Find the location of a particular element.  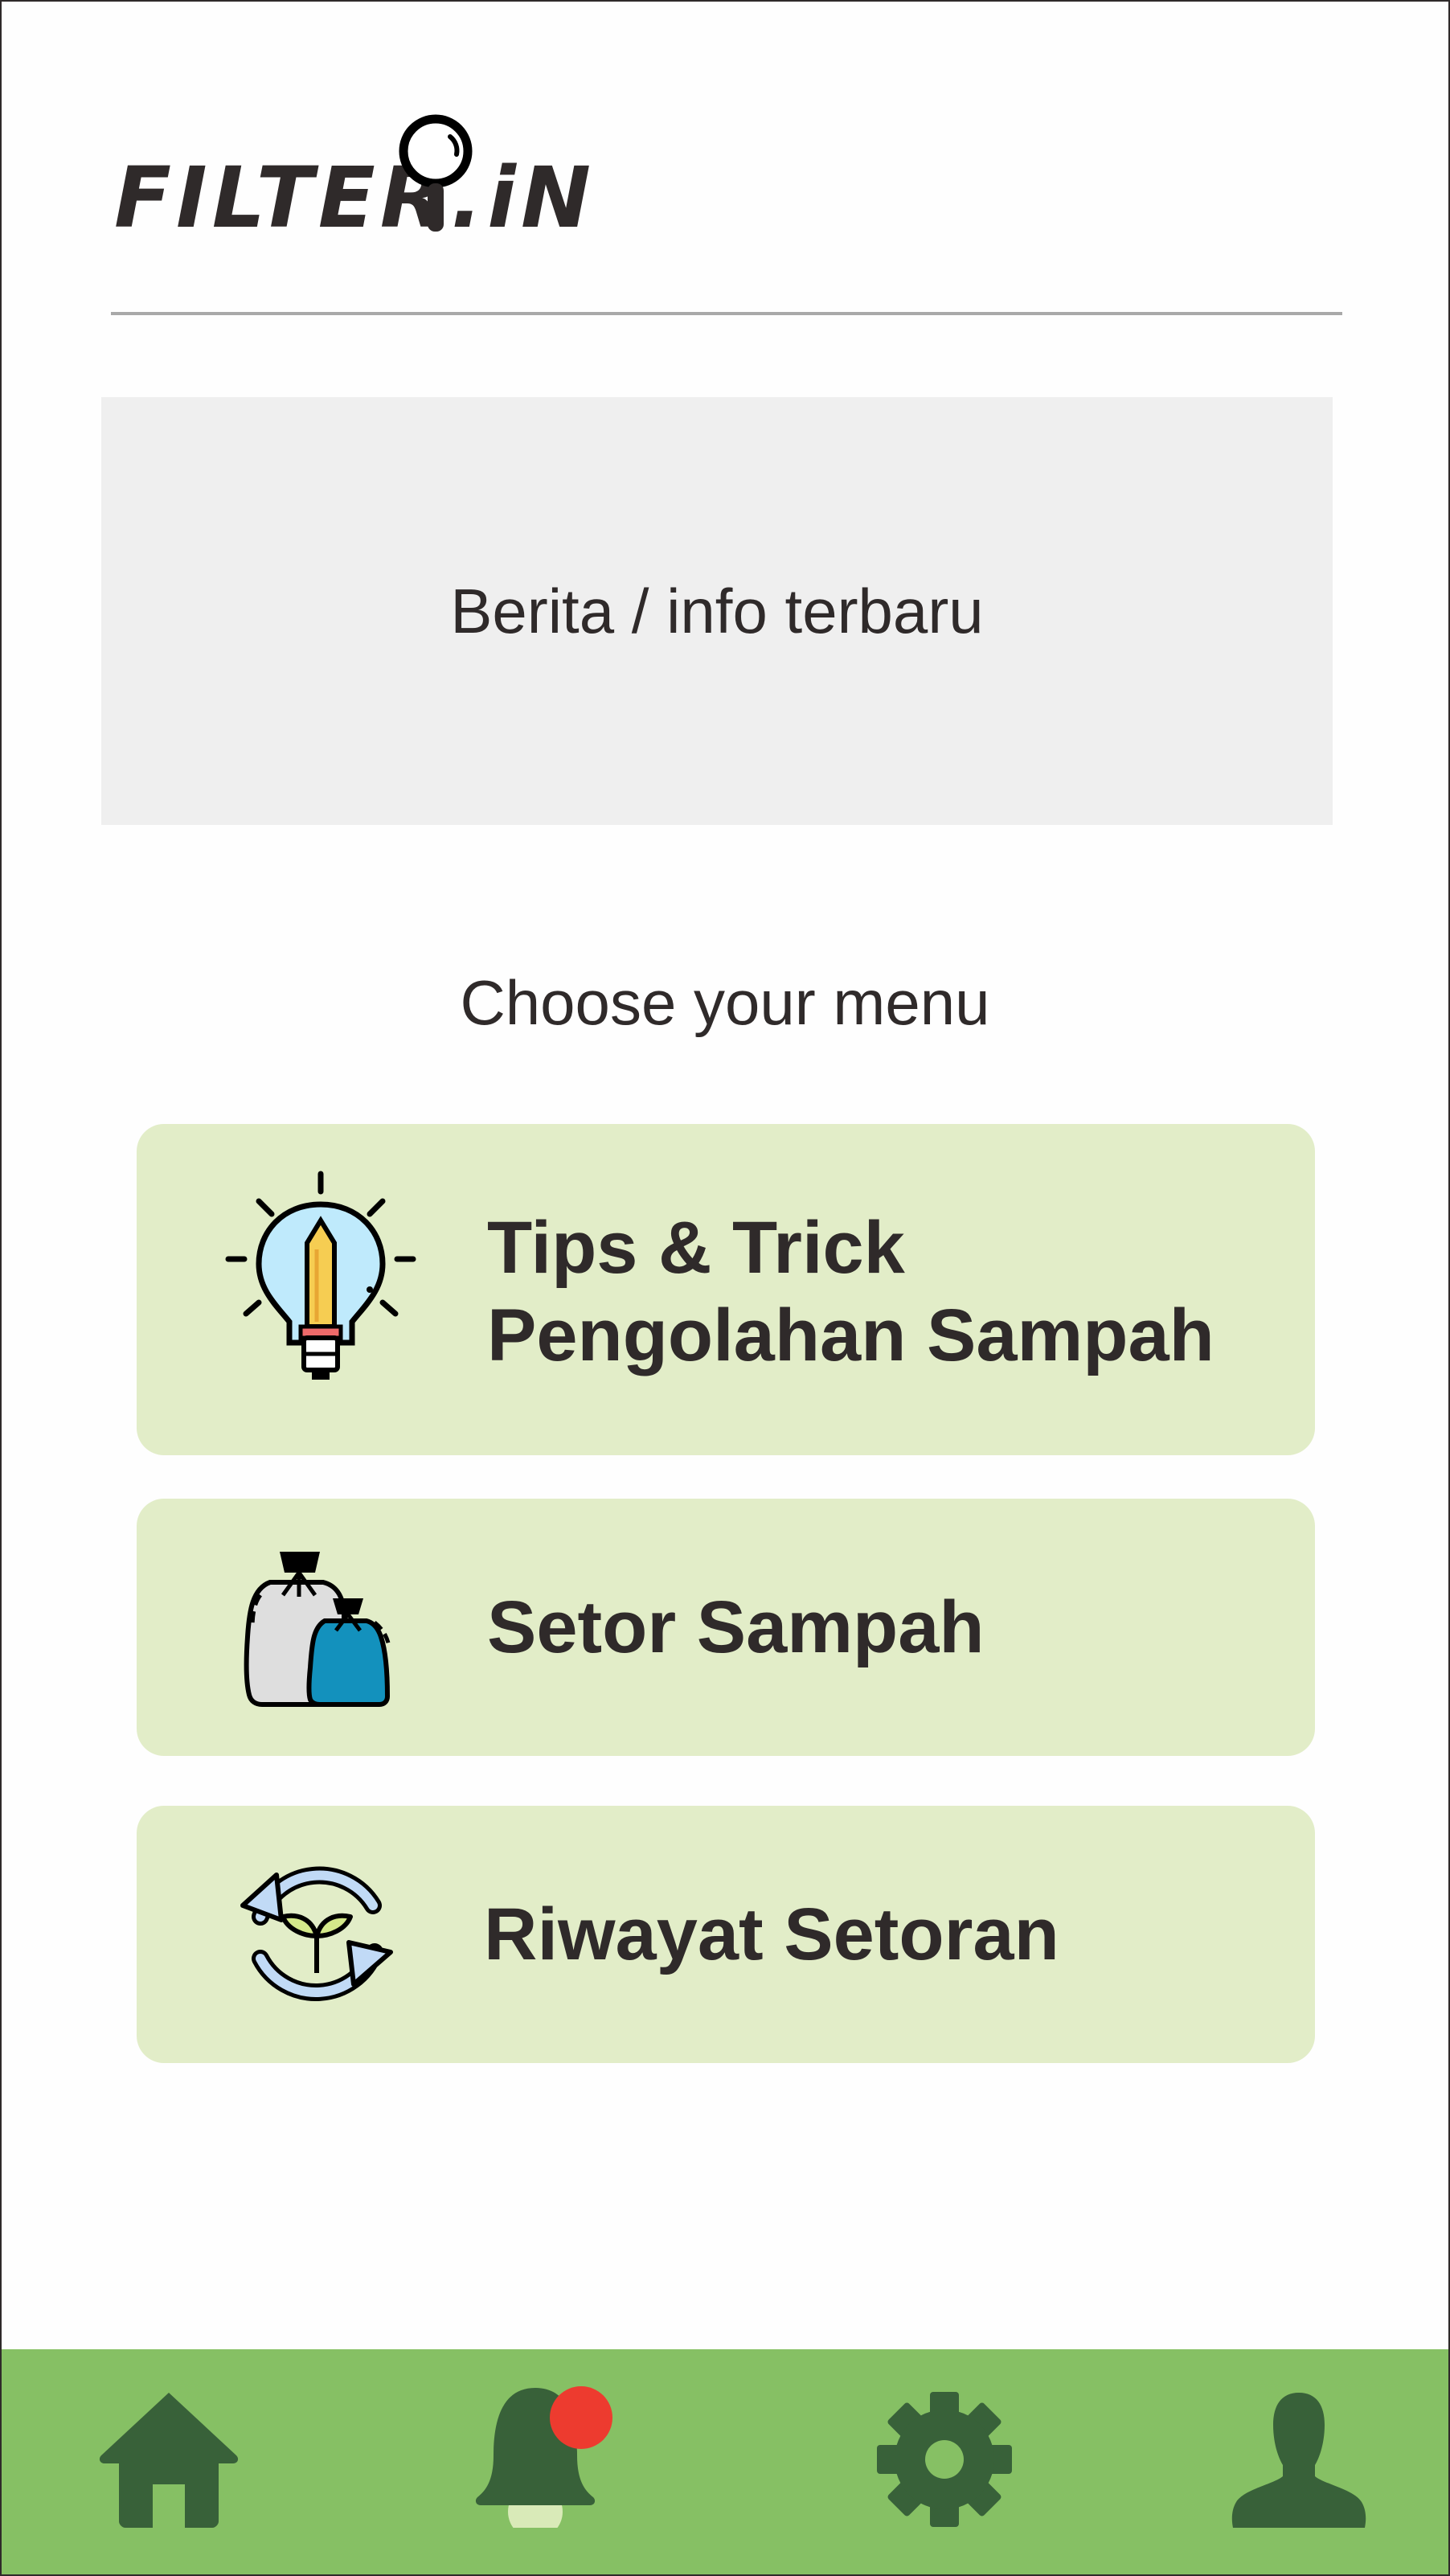

news-placeholder-text: Berita / info terbaru is located at coordinates (717, 611).